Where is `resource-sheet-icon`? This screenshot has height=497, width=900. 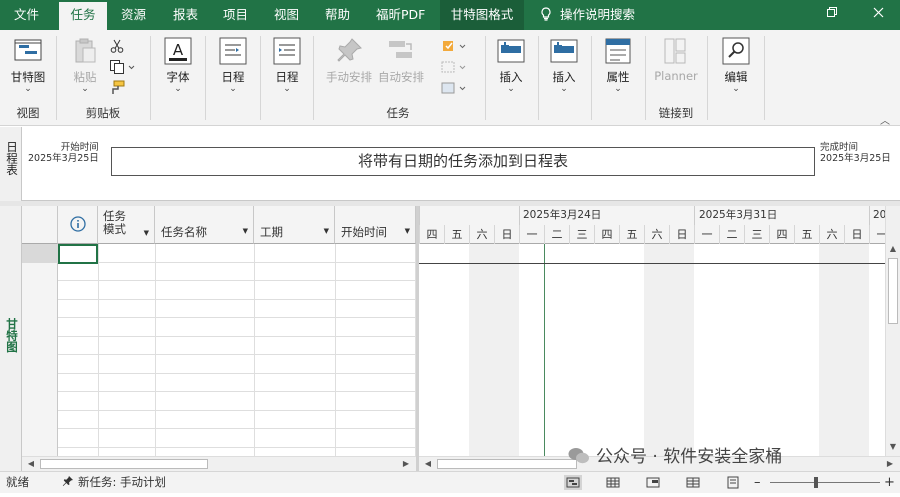 resource-sheet-icon is located at coordinates (693, 482).